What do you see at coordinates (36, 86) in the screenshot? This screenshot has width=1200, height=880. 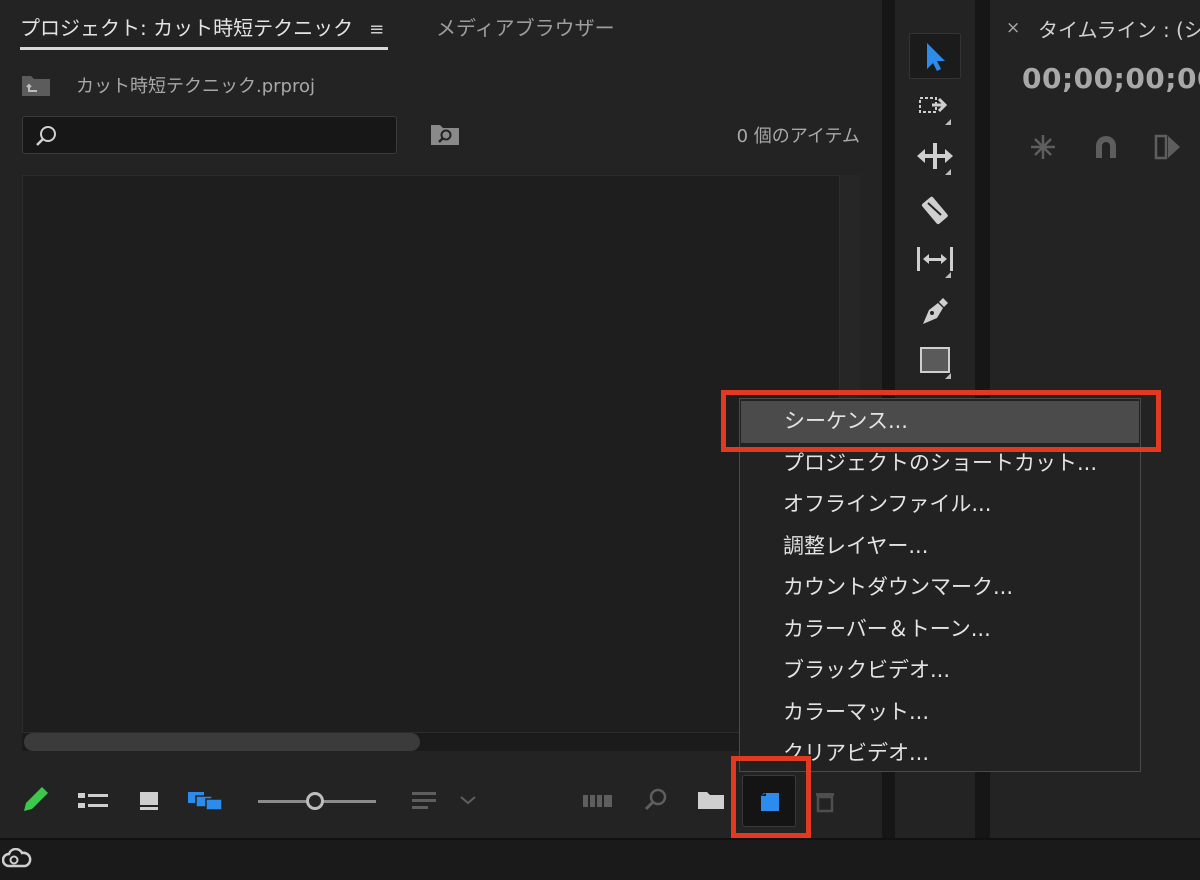 I see `project-file-icon` at bounding box center [36, 86].